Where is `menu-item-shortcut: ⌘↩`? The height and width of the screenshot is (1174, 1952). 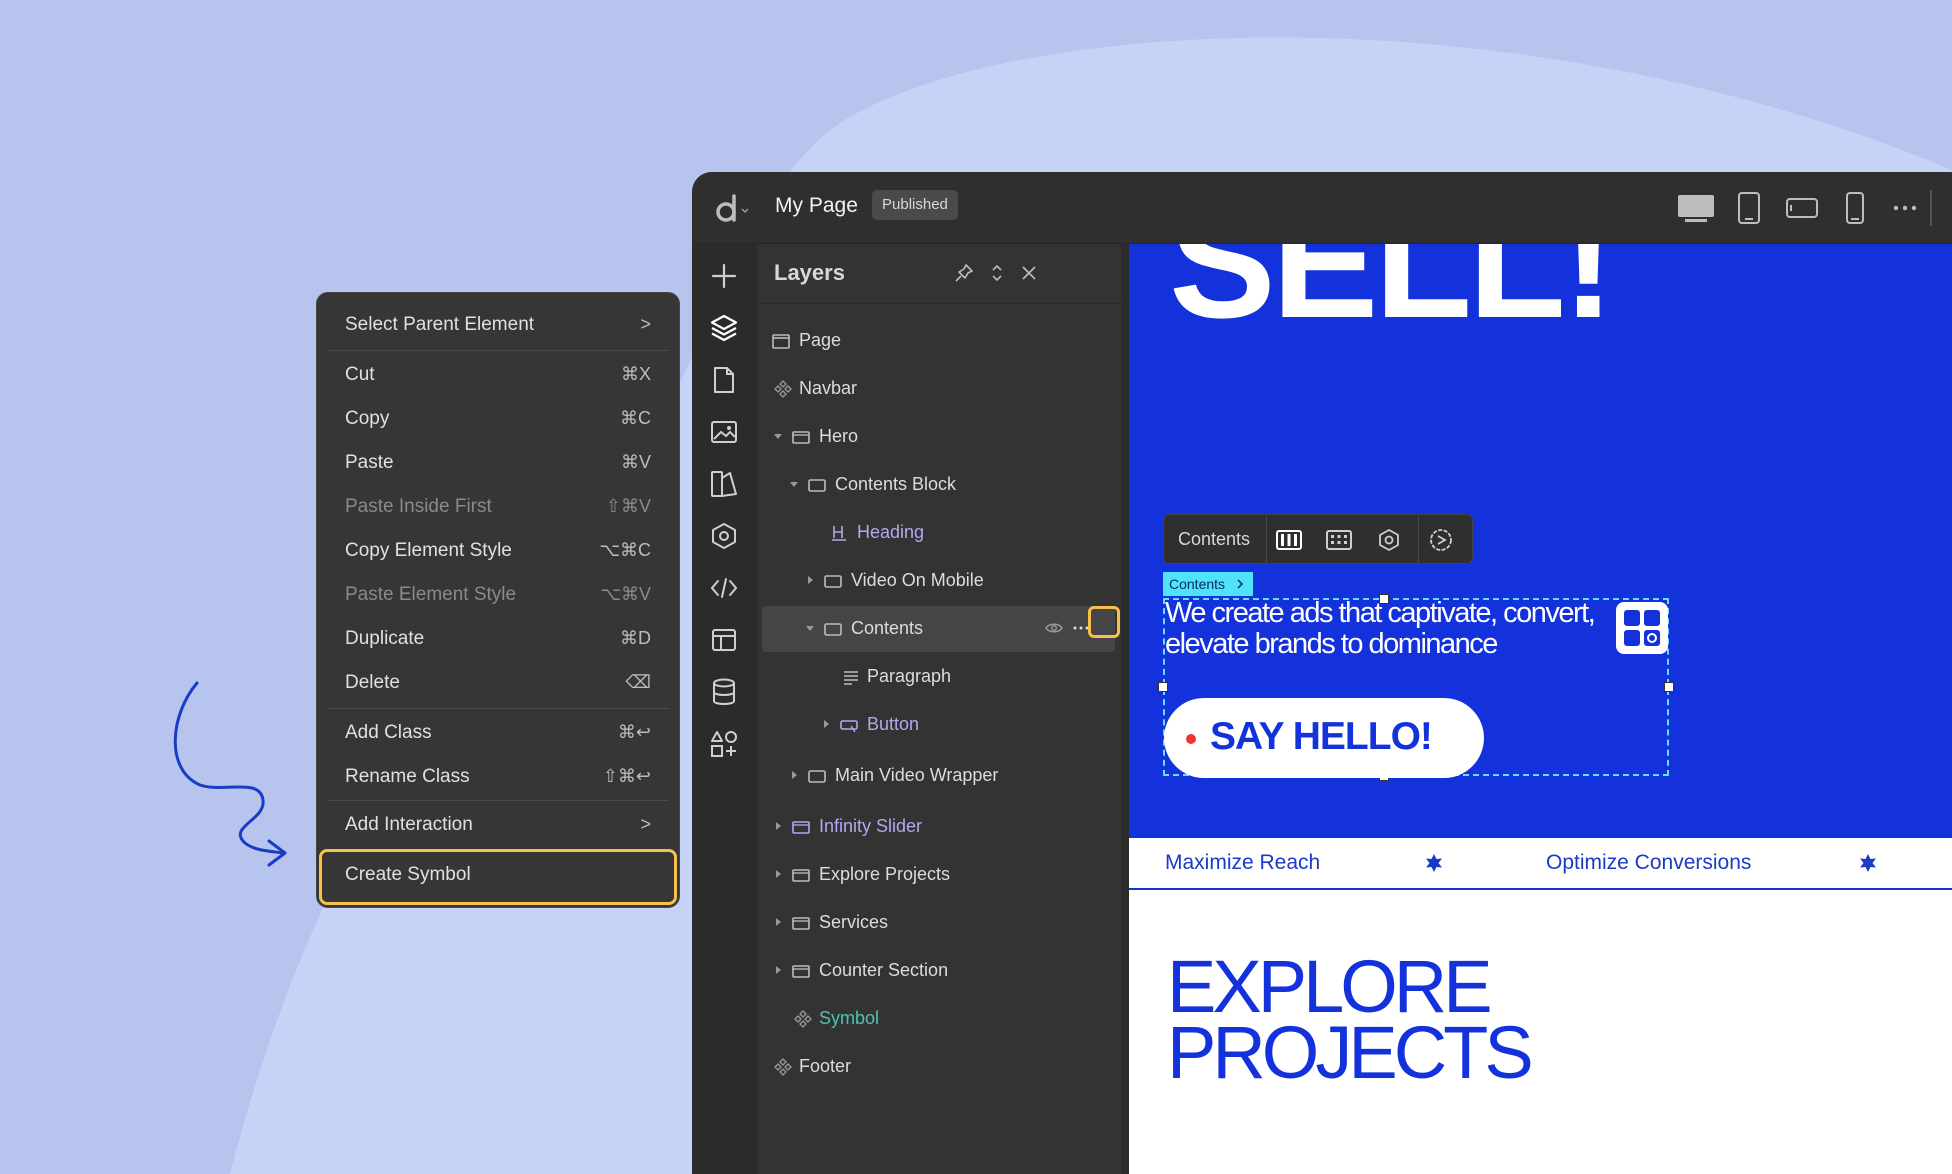
menu-item-shortcut: ⌘↩ is located at coordinates (634, 732).